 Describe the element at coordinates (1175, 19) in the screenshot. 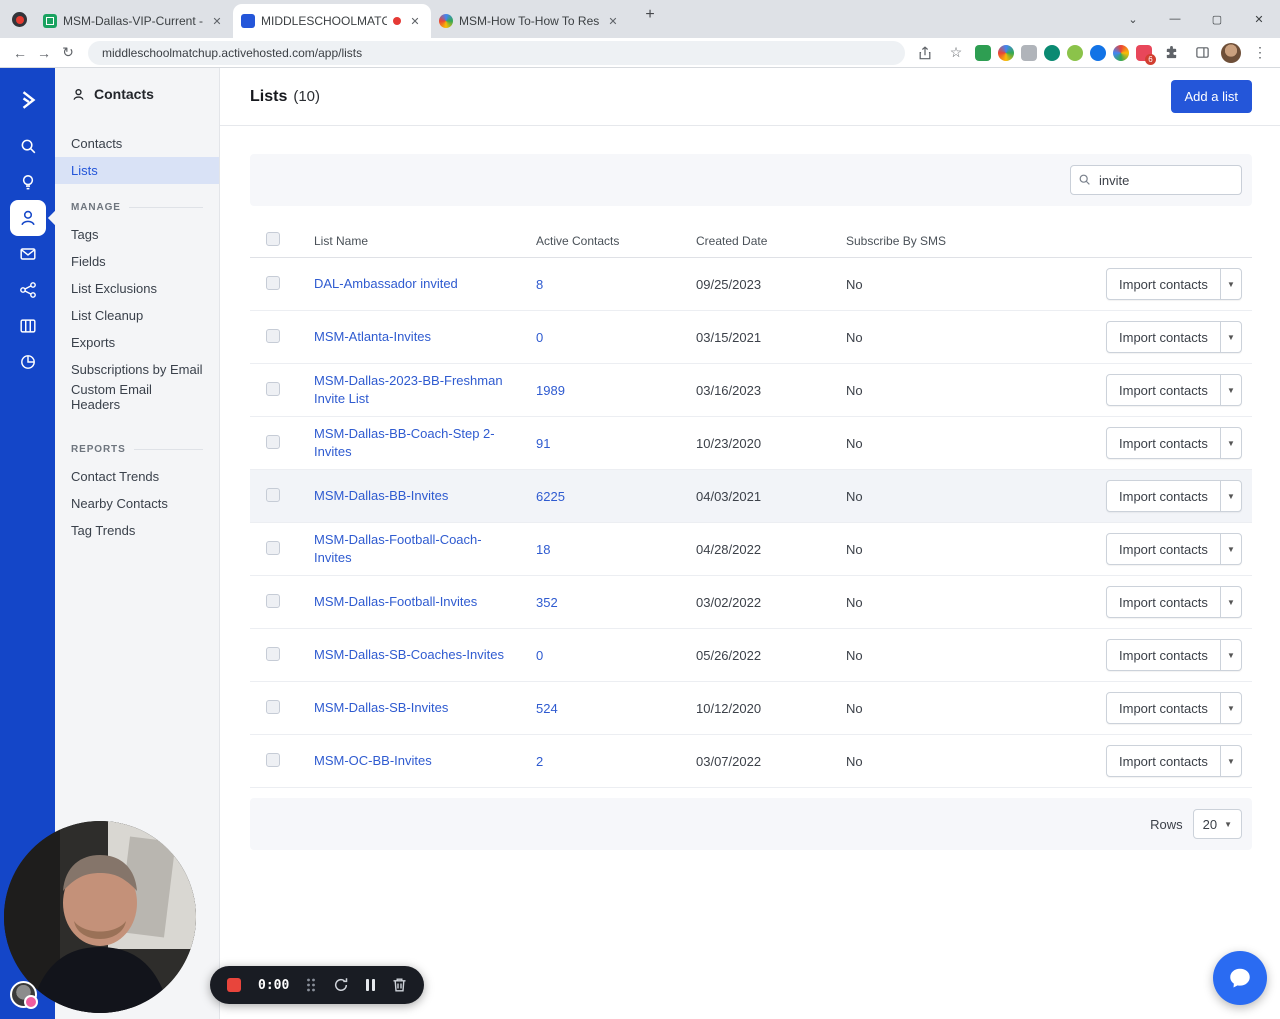

I see `window-minimize-button: —` at that location.